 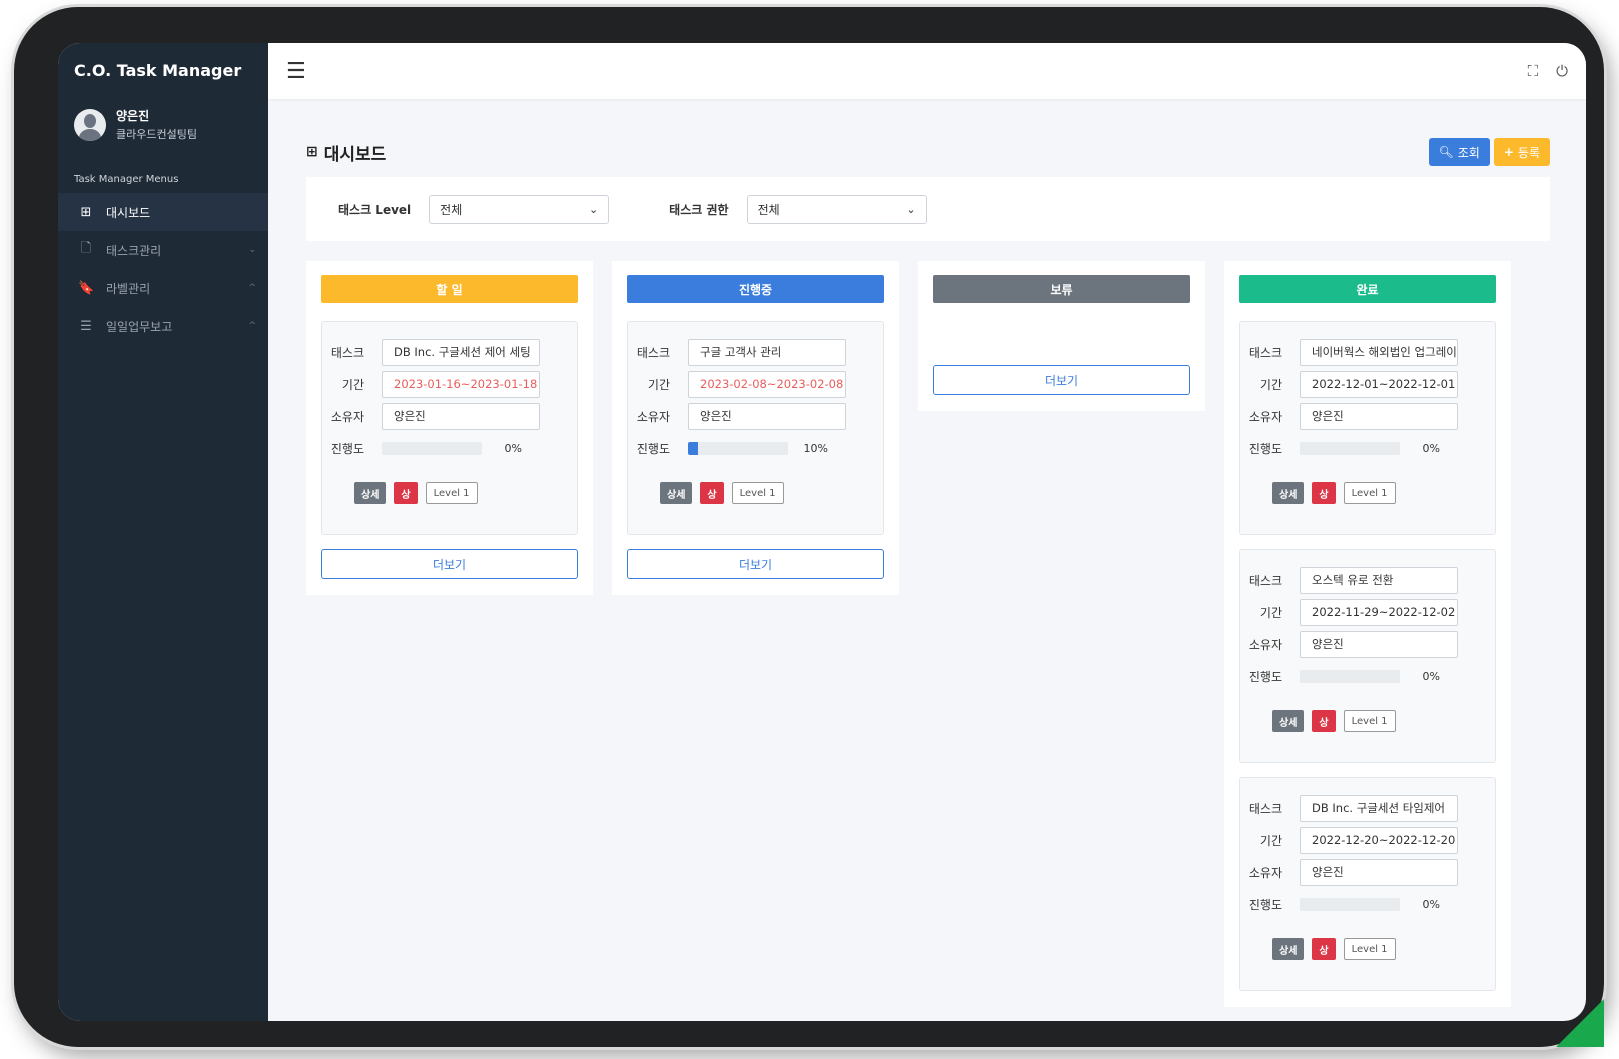 I want to click on progress-row: 진행도 0%, so click(x=449, y=448).